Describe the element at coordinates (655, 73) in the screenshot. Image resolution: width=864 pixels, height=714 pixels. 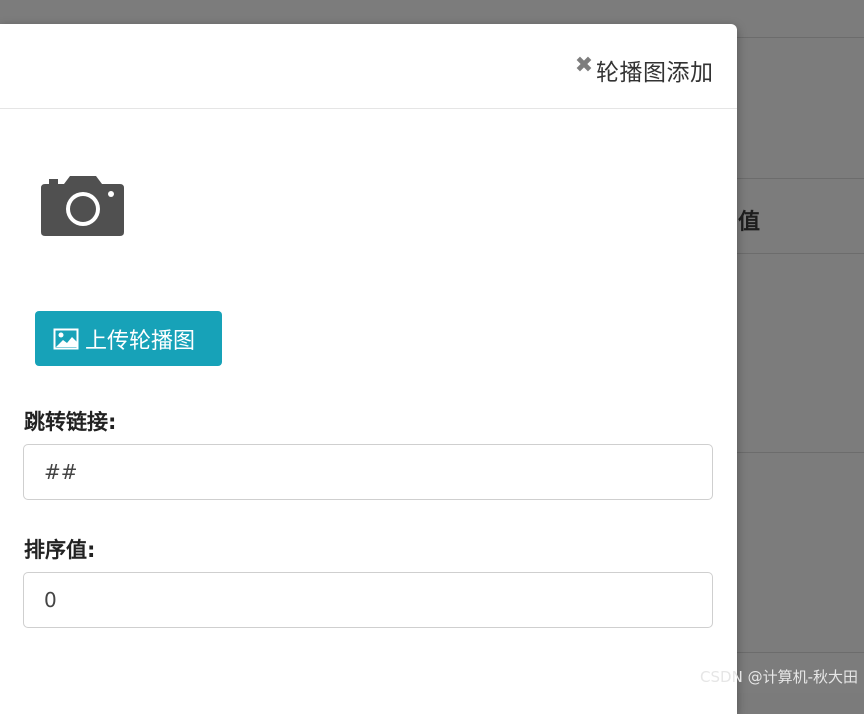
I see `modal-title: 轮播图添加` at that location.